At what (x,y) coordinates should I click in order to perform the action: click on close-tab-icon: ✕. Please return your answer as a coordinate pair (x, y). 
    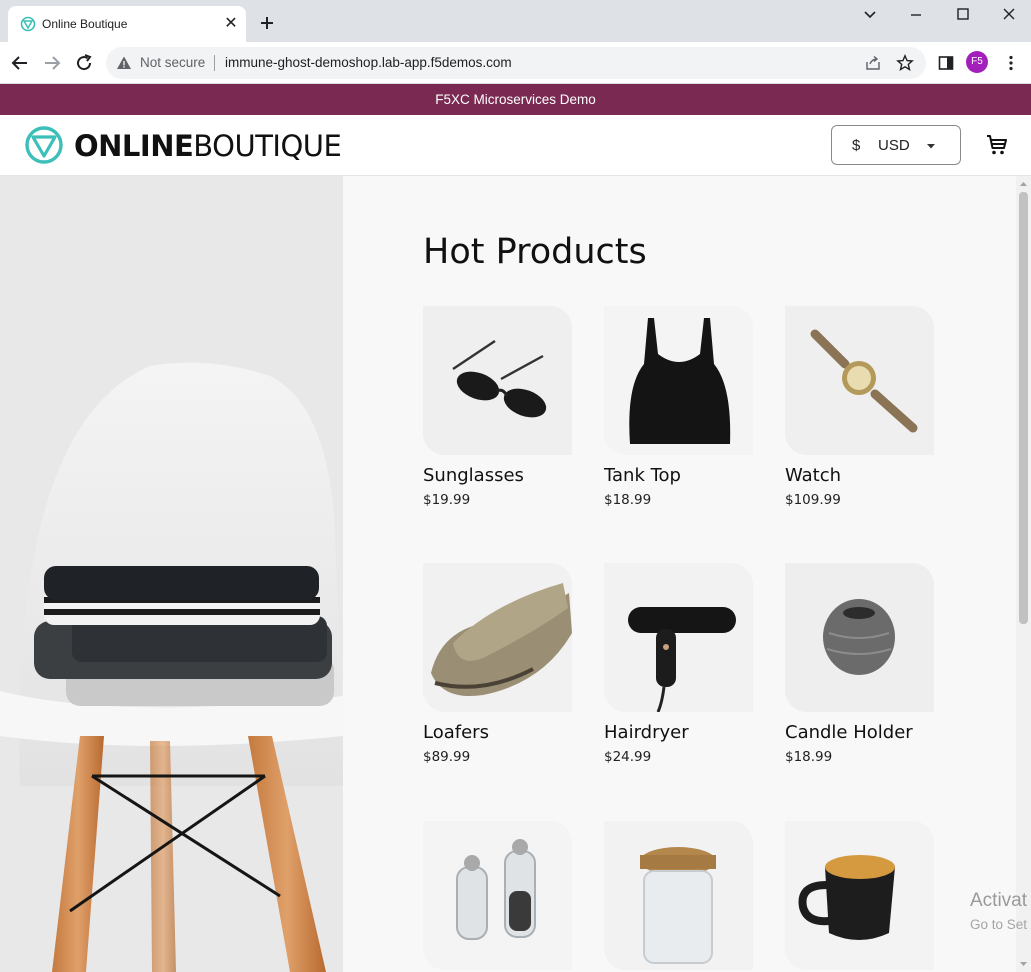
    Looking at the image, I should click on (231, 24).